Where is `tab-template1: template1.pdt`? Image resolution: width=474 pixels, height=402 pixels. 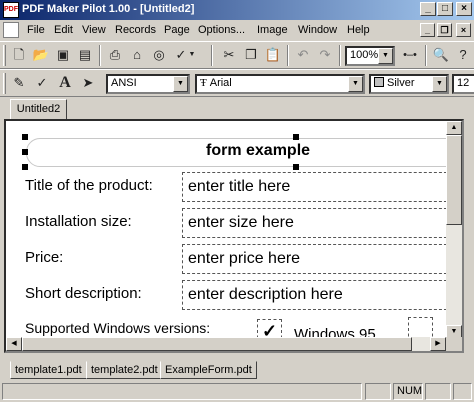 tab-template1: template1.pdt is located at coordinates (48, 370).